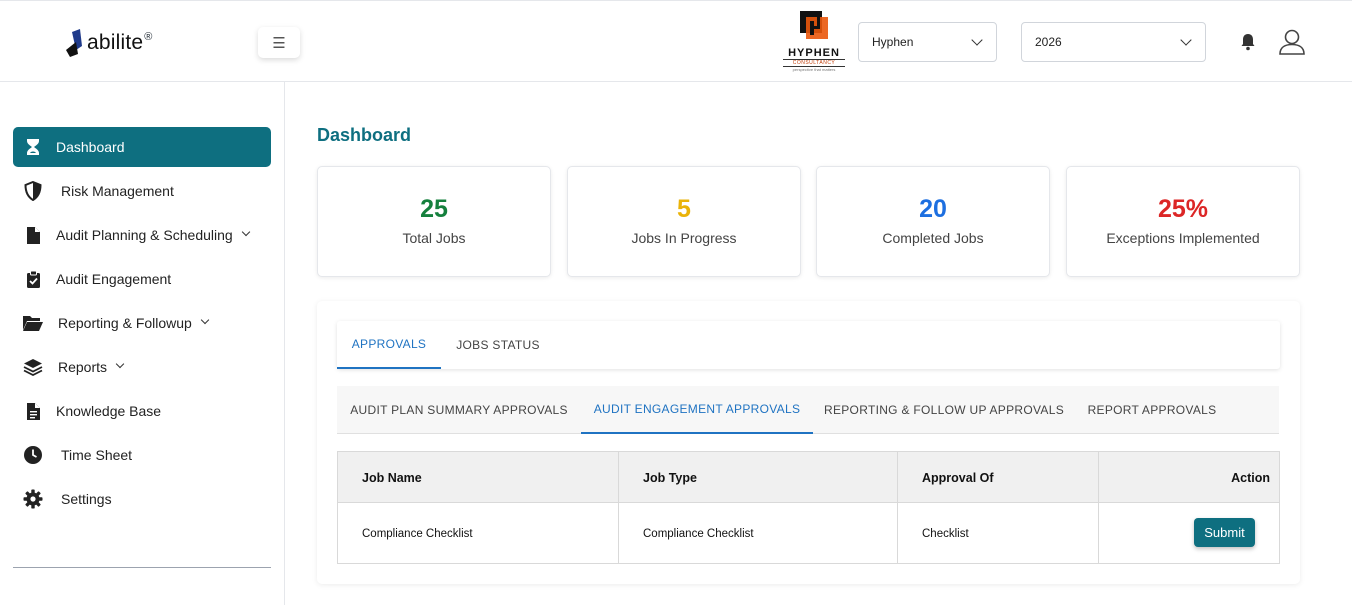 The height and width of the screenshot is (605, 1352). I want to click on clock-icon, so click(33, 455).